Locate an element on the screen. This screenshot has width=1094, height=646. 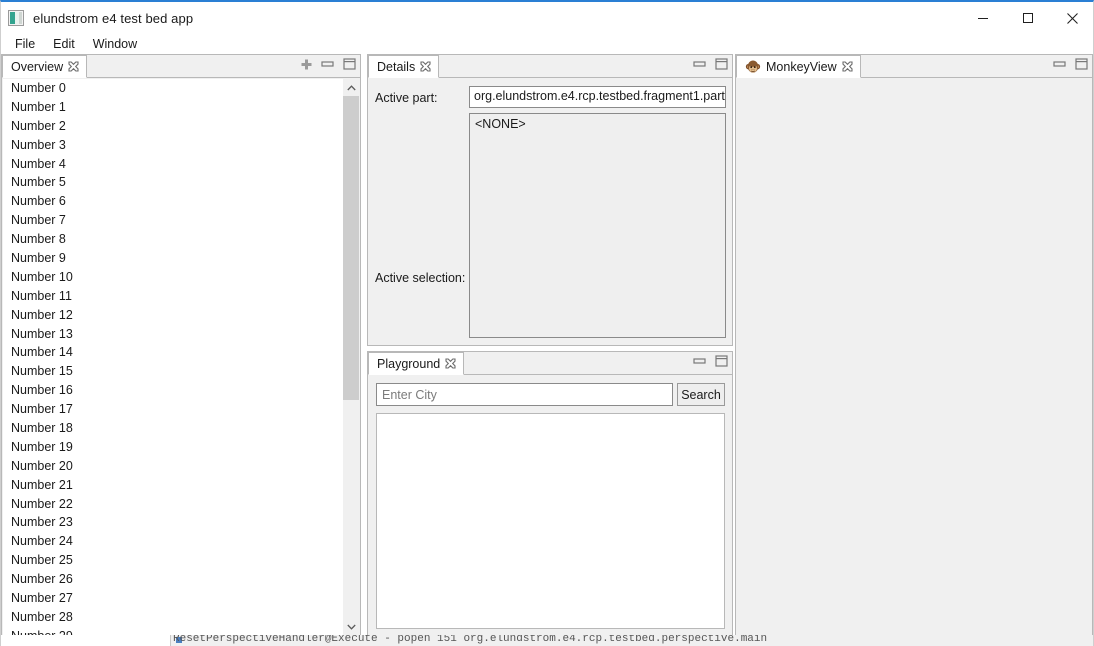
scroll-thumb is located at coordinates (351, 248).